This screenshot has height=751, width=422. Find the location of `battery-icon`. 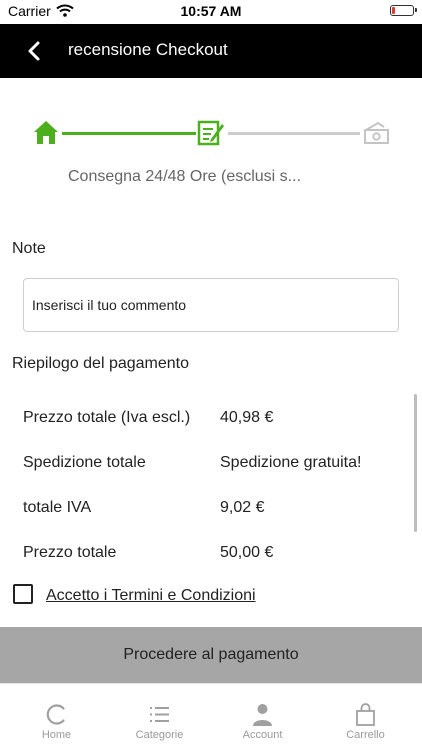

battery-icon is located at coordinates (403, 10).